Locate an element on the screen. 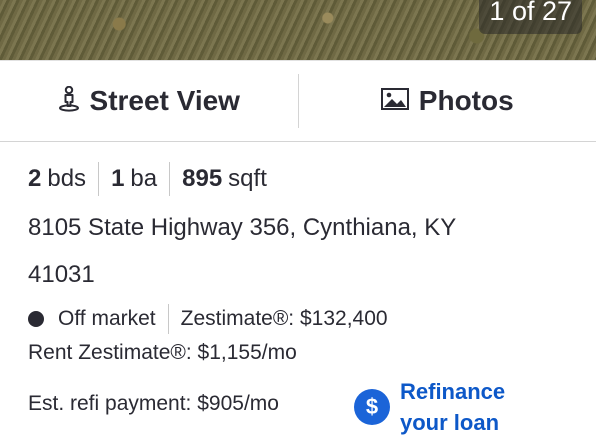 This screenshot has width=596, height=446. photos-button: Photos is located at coordinates (447, 101).